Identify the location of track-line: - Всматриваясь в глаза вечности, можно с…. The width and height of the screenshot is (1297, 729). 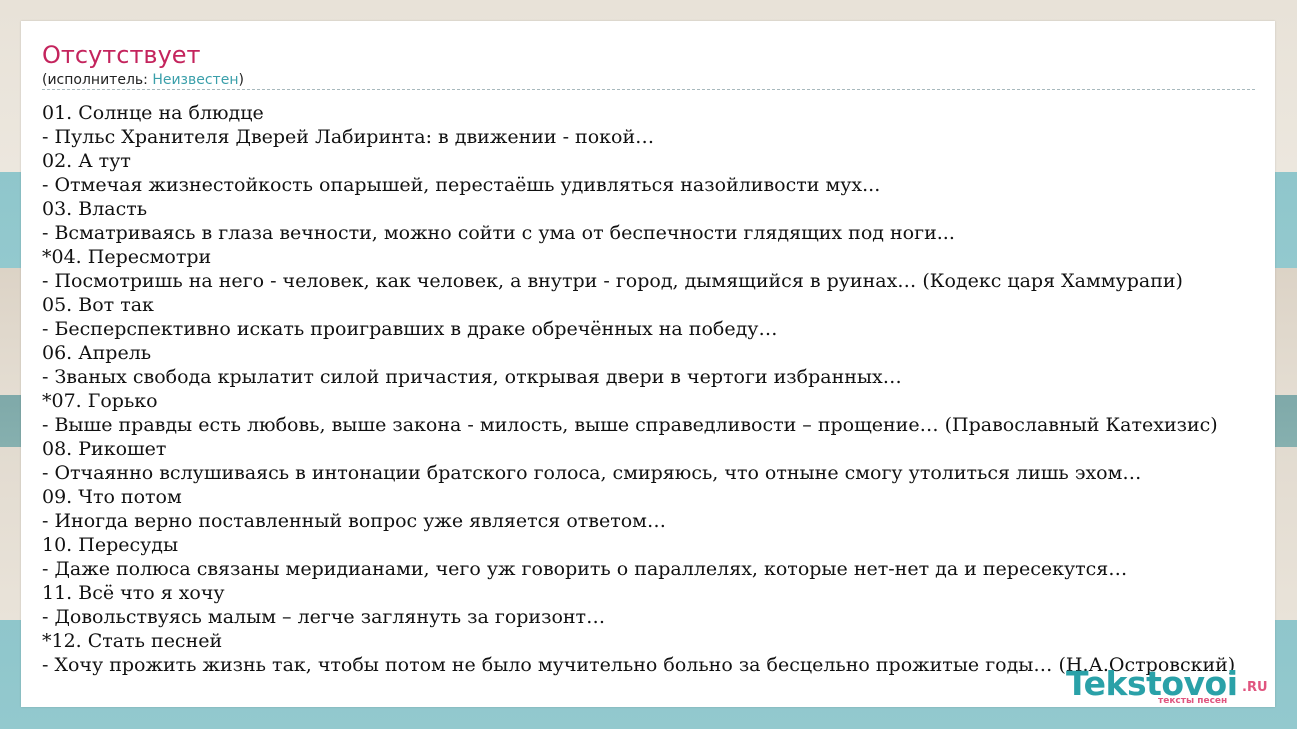
(498, 233).